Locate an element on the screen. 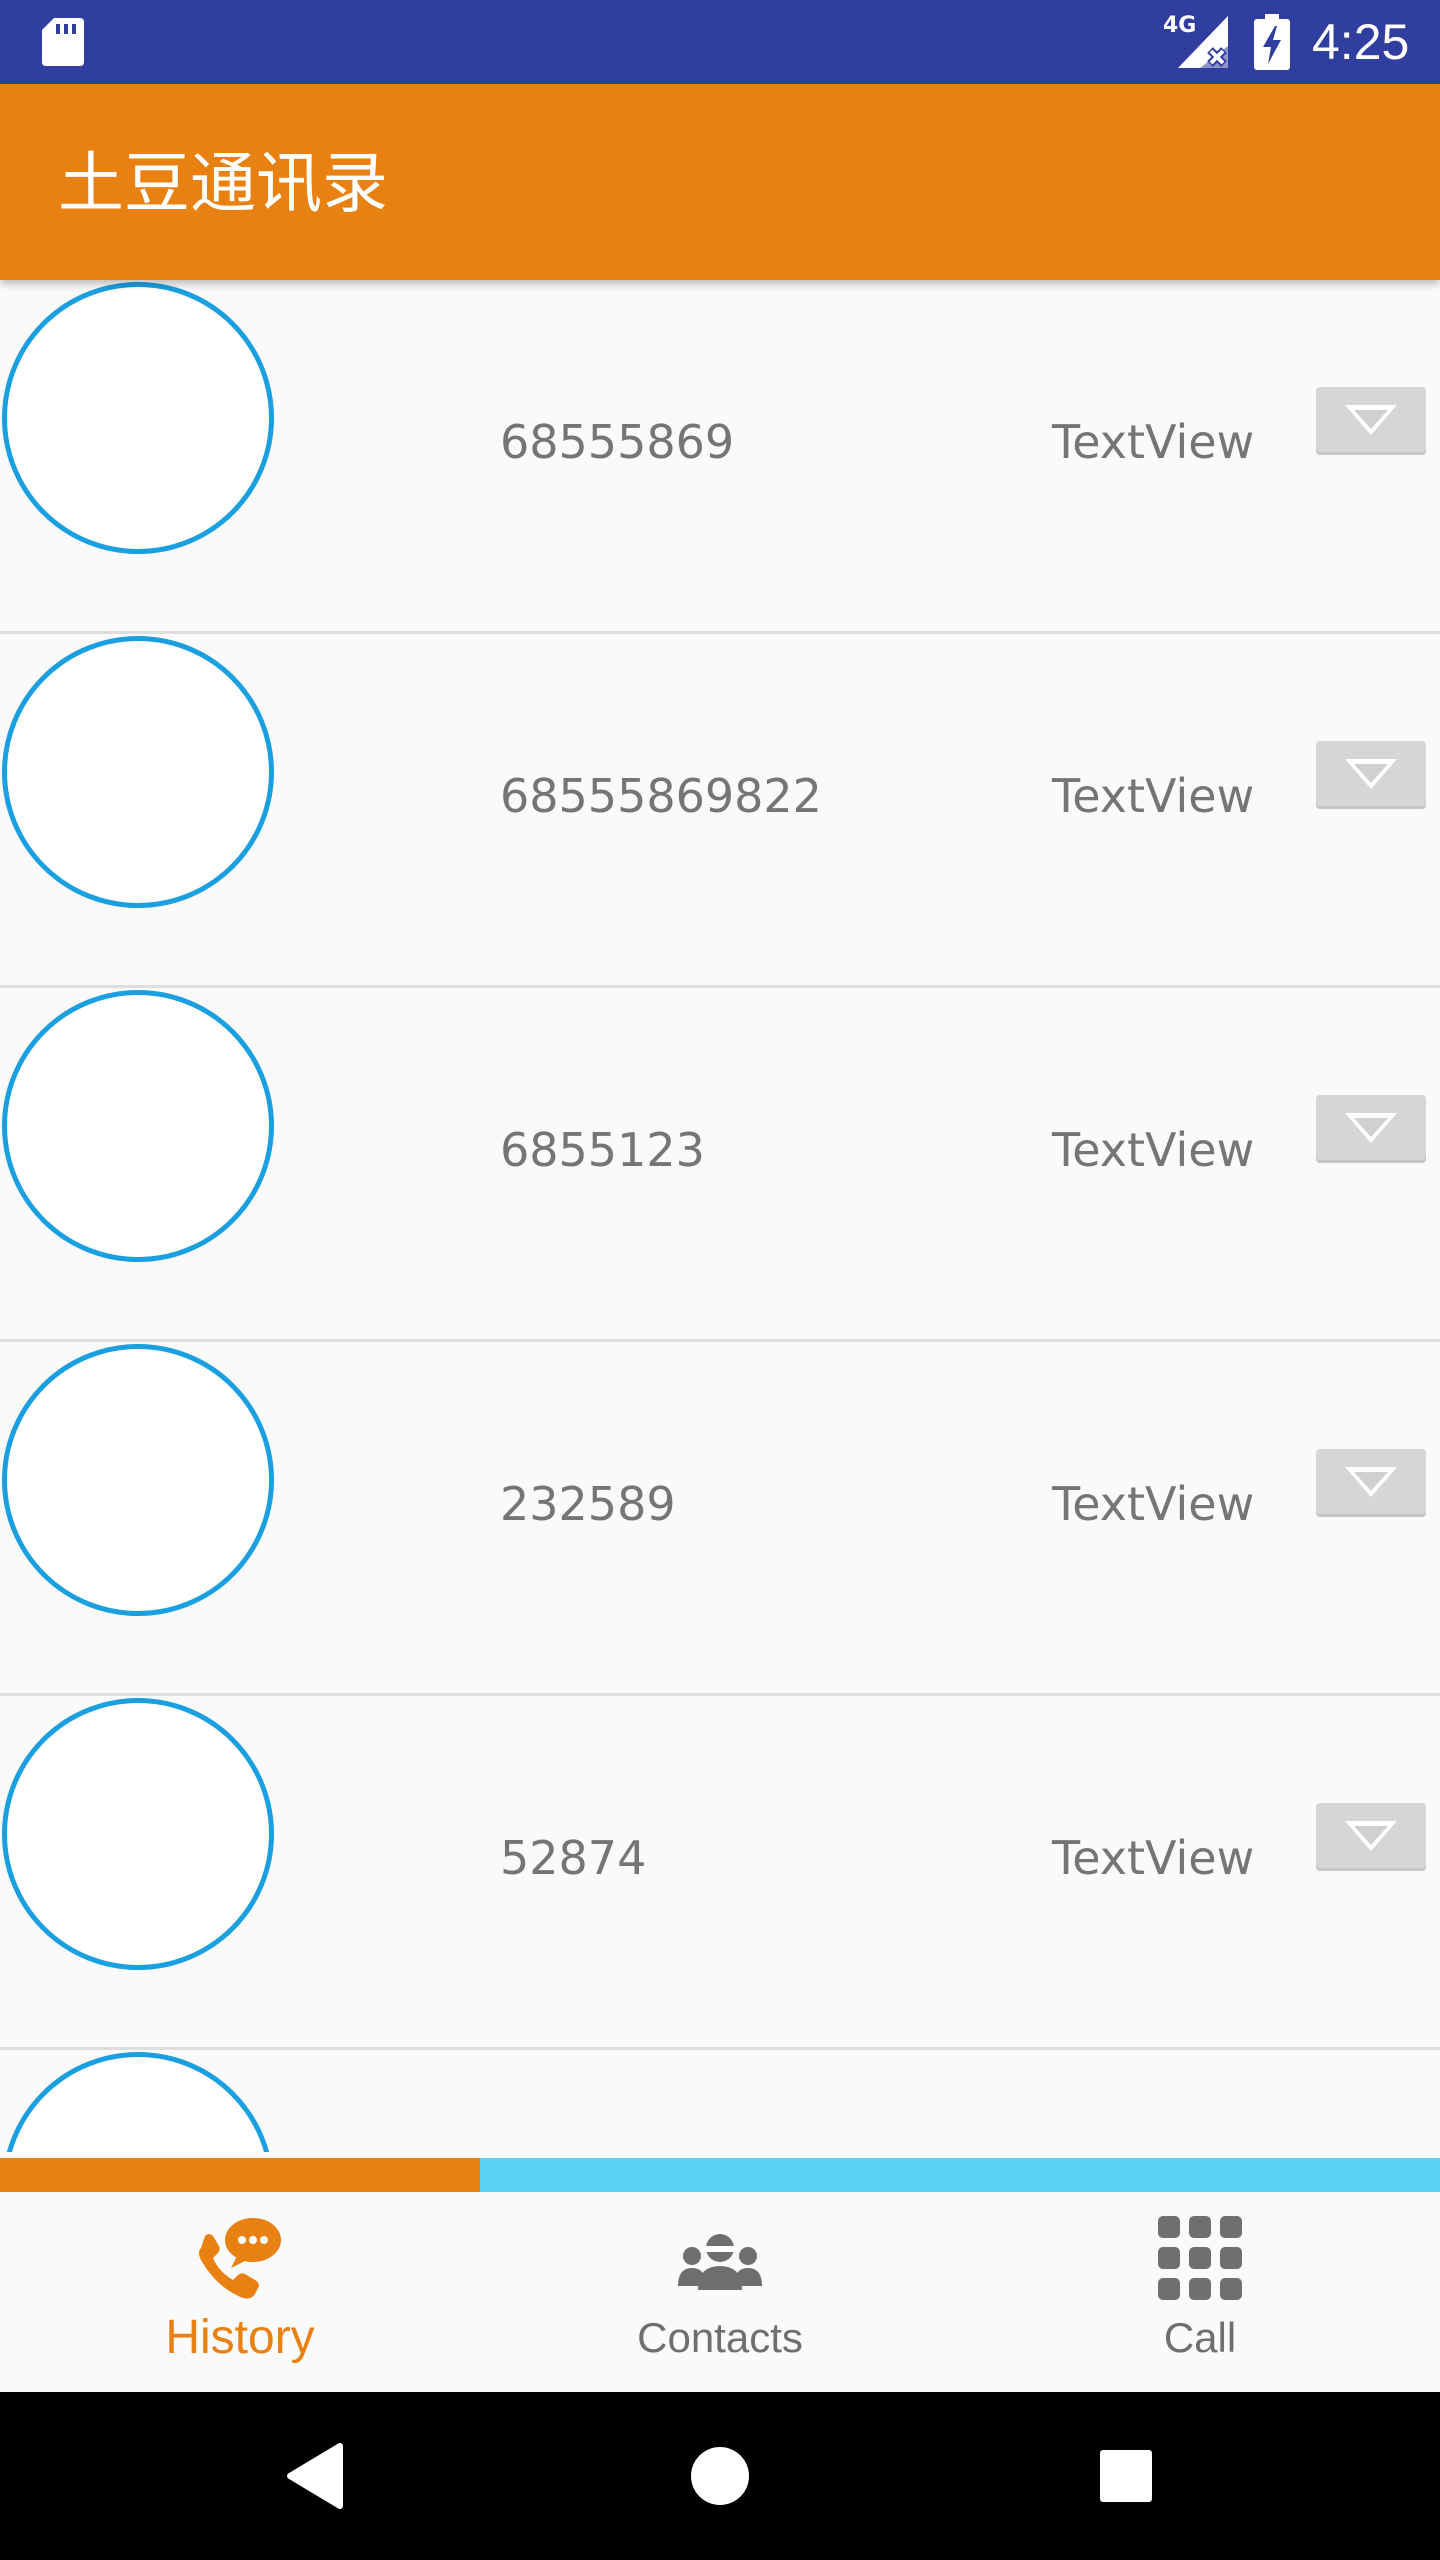 The width and height of the screenshot is (1440, 2560). app-title: 土豆通讯录 is located at coordinates (223, 183).